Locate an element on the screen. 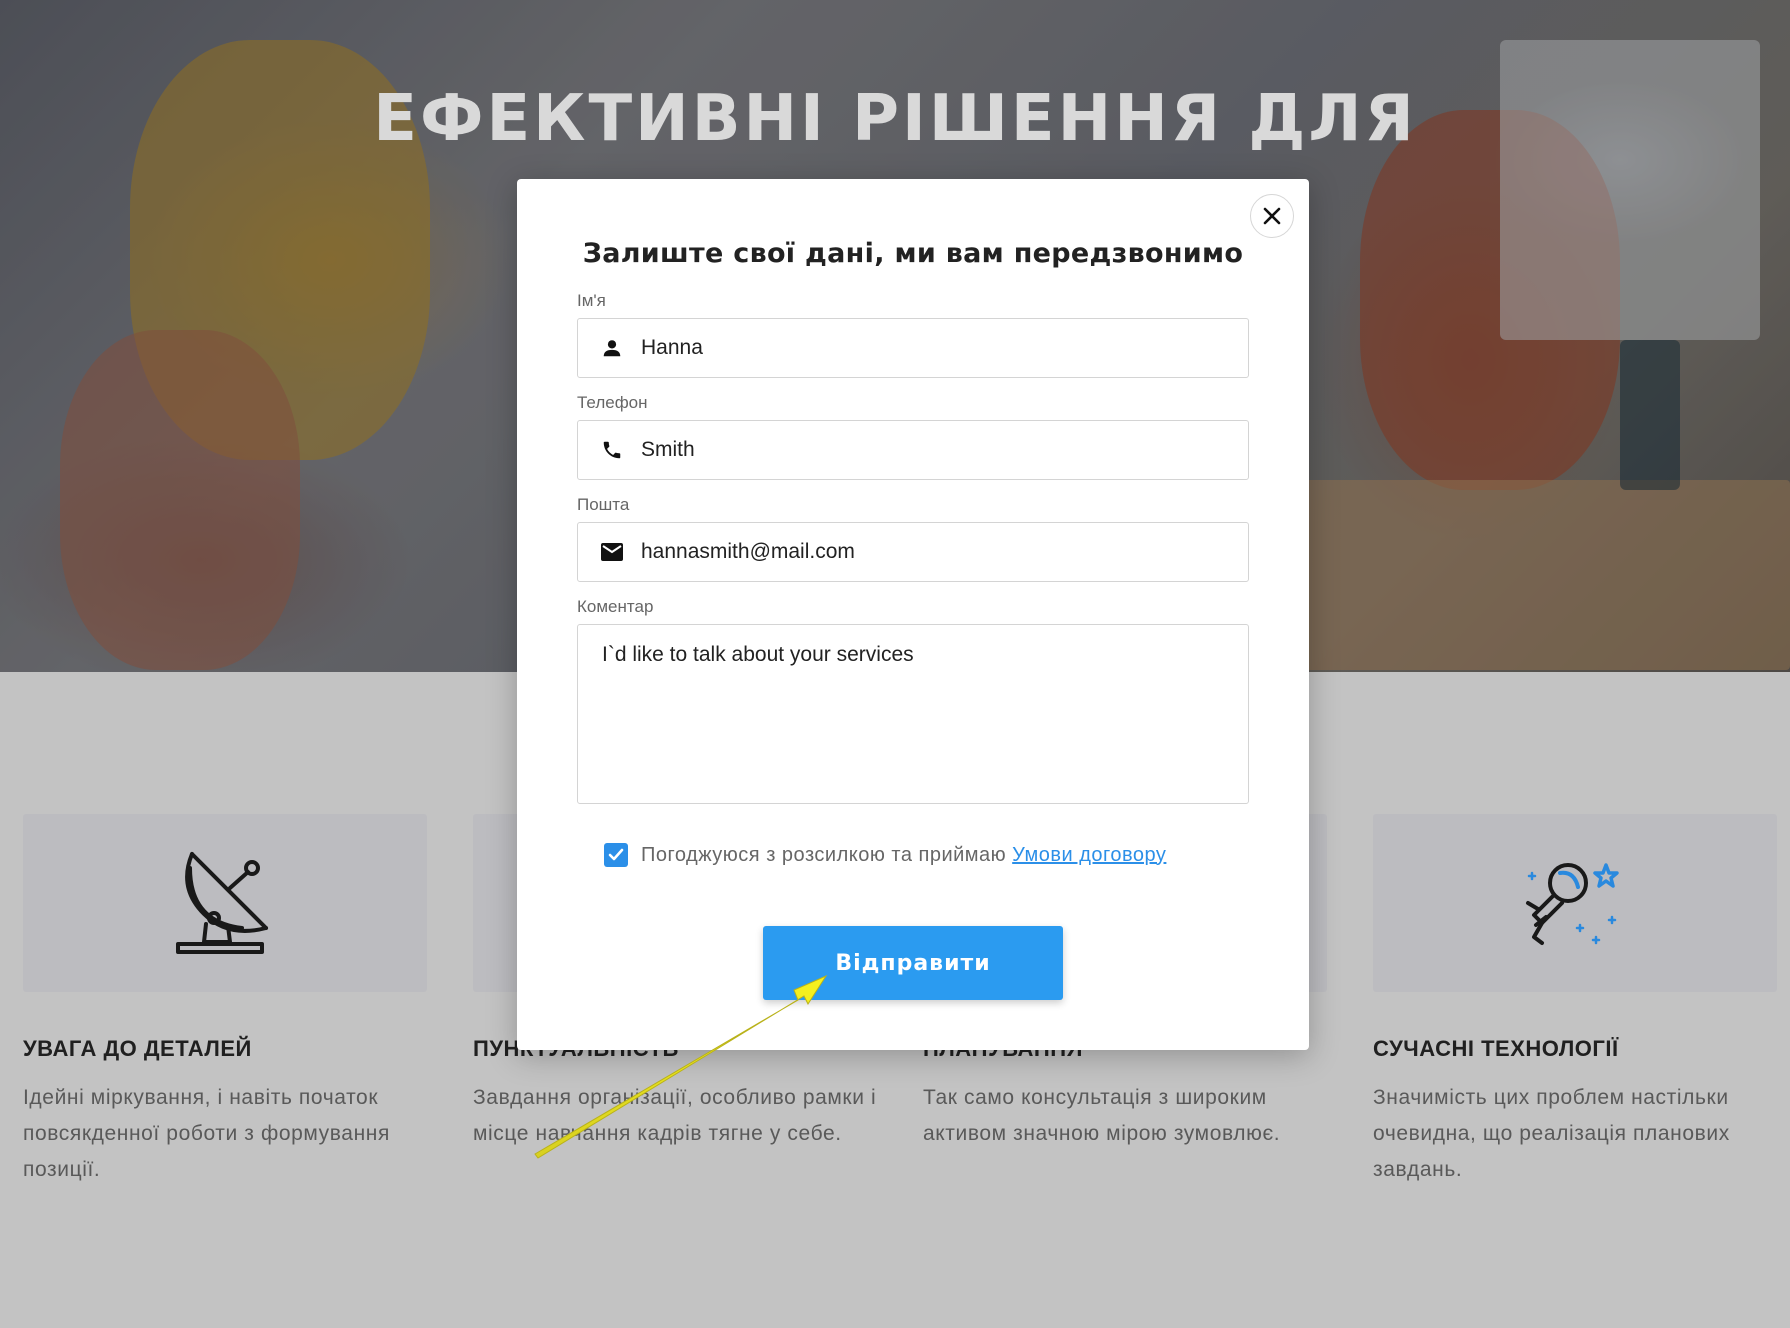 This screenshot has width=1790, height=1328. person-icon is located at coordinates (612, 348).